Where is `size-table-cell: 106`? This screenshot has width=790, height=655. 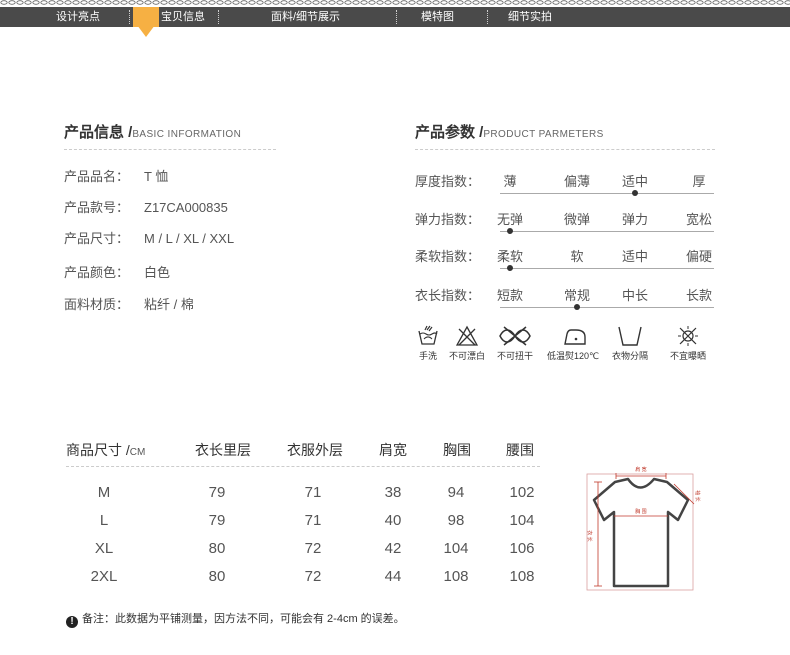 size-table-cell: 106 is located at coordinates (522, 548).